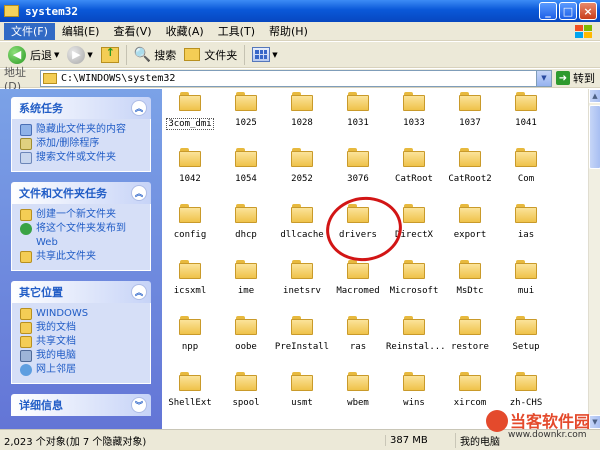  I want to click on address-input: C:\WINDOWS\system32 ▼, so click(296, 78).